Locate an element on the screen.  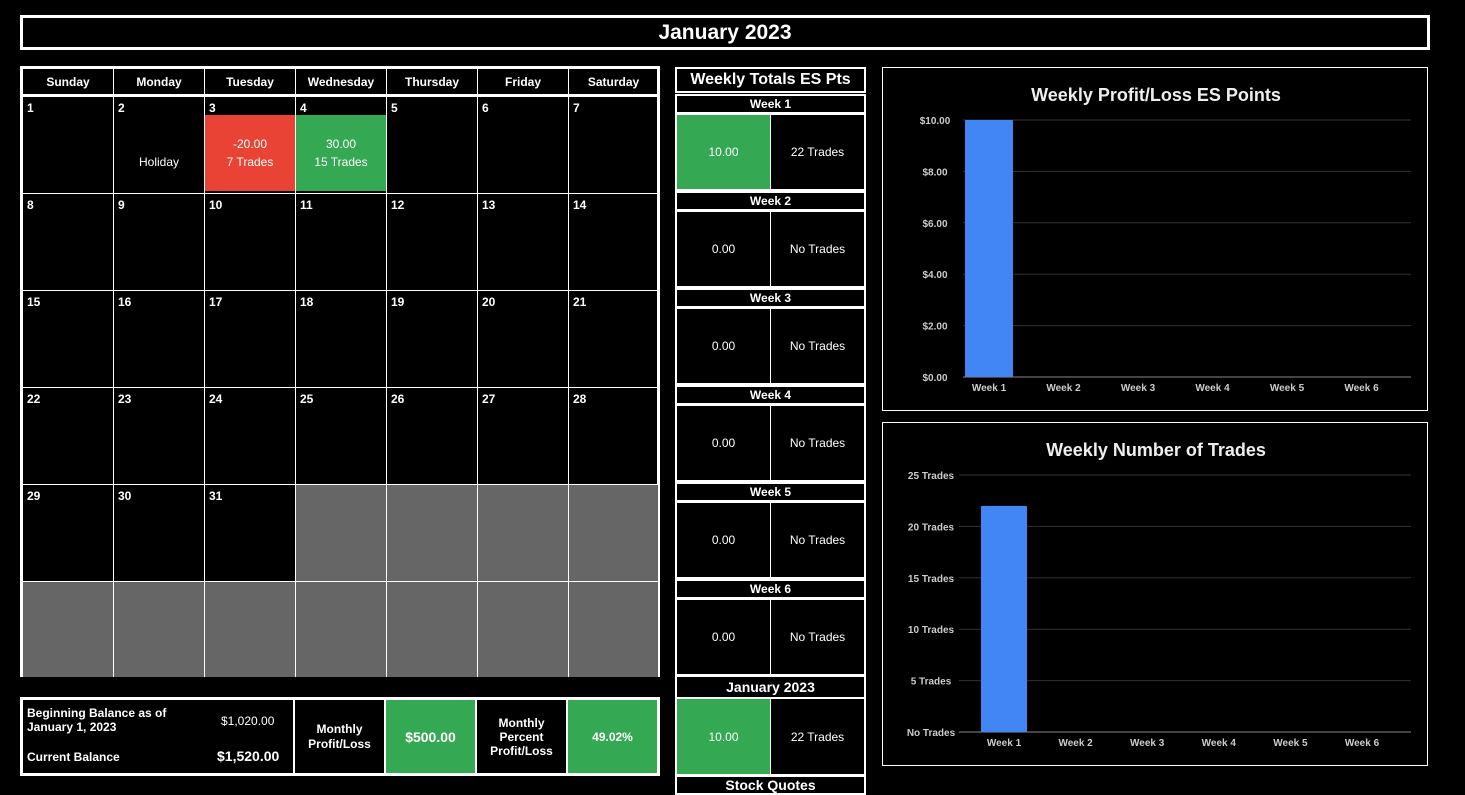
day-cell: 31 is located at coordinates (250, 533).